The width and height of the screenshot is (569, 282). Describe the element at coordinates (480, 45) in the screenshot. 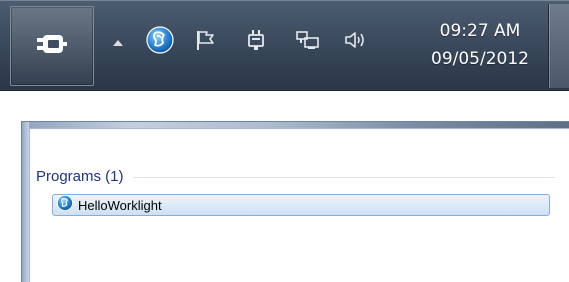

I see `taskbar-clock: 09:27 AM 09/05/2012` at that location.